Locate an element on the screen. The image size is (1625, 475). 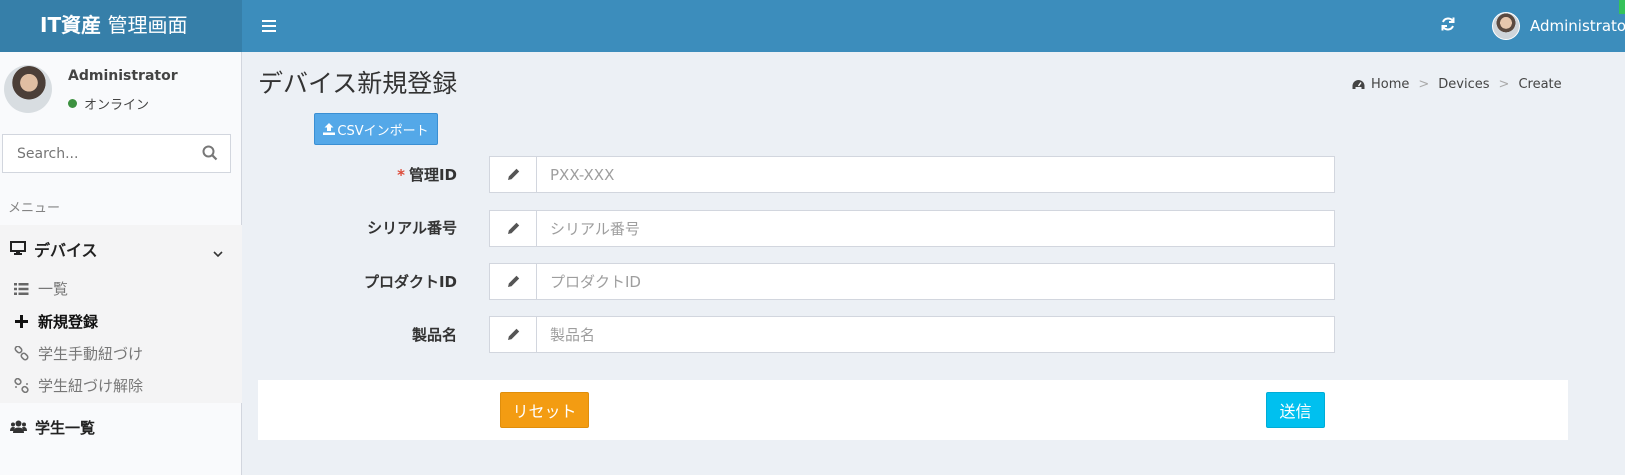
management-id-input is located at coordinates (935, 174).